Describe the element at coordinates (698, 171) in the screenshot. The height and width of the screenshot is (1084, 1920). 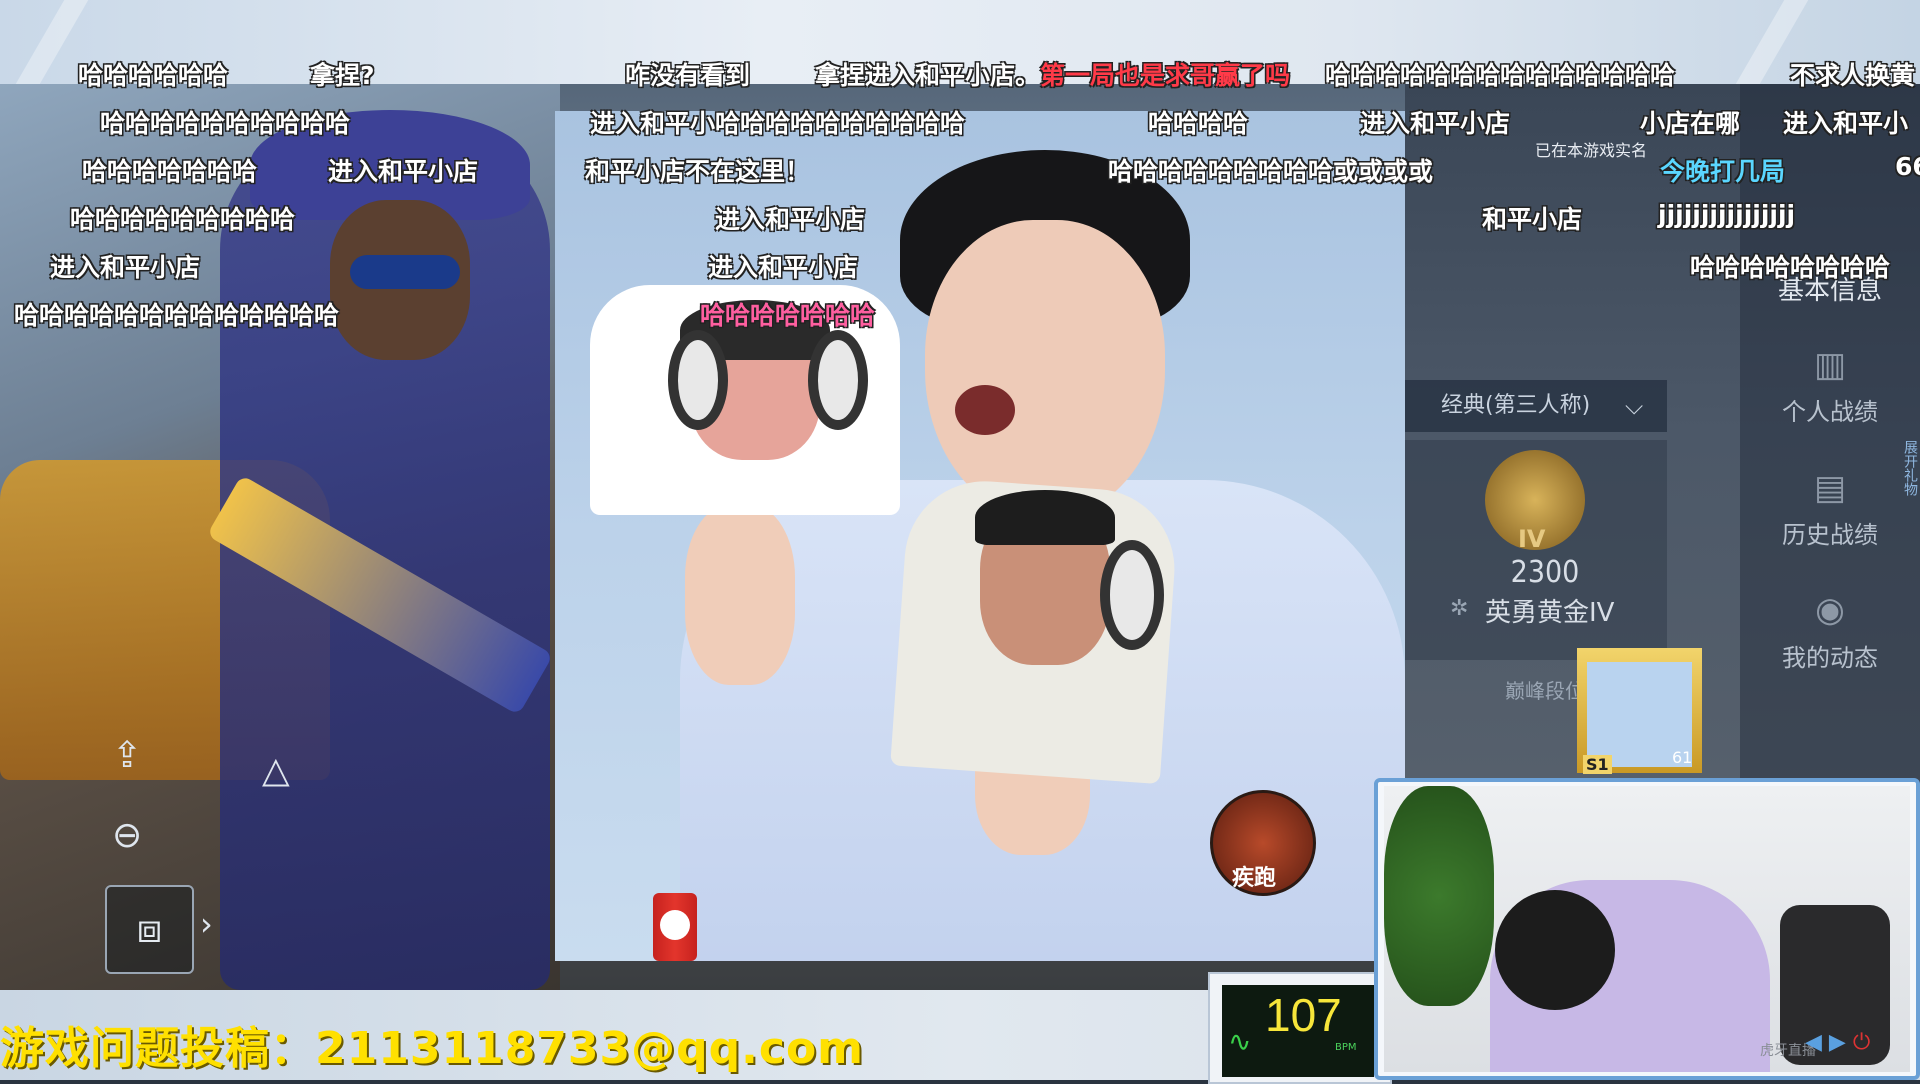
I see `danmaku-comment: 和平小店不在这里！` at that location.